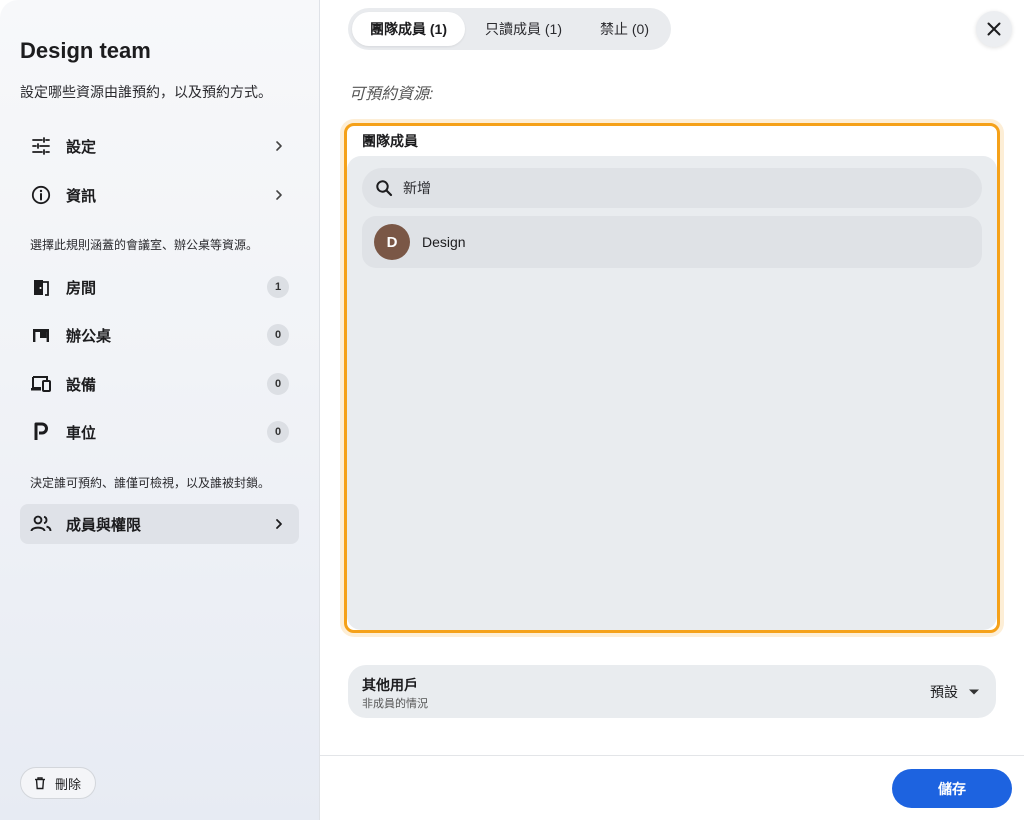  I want to click on close-button, so click(994, 29).